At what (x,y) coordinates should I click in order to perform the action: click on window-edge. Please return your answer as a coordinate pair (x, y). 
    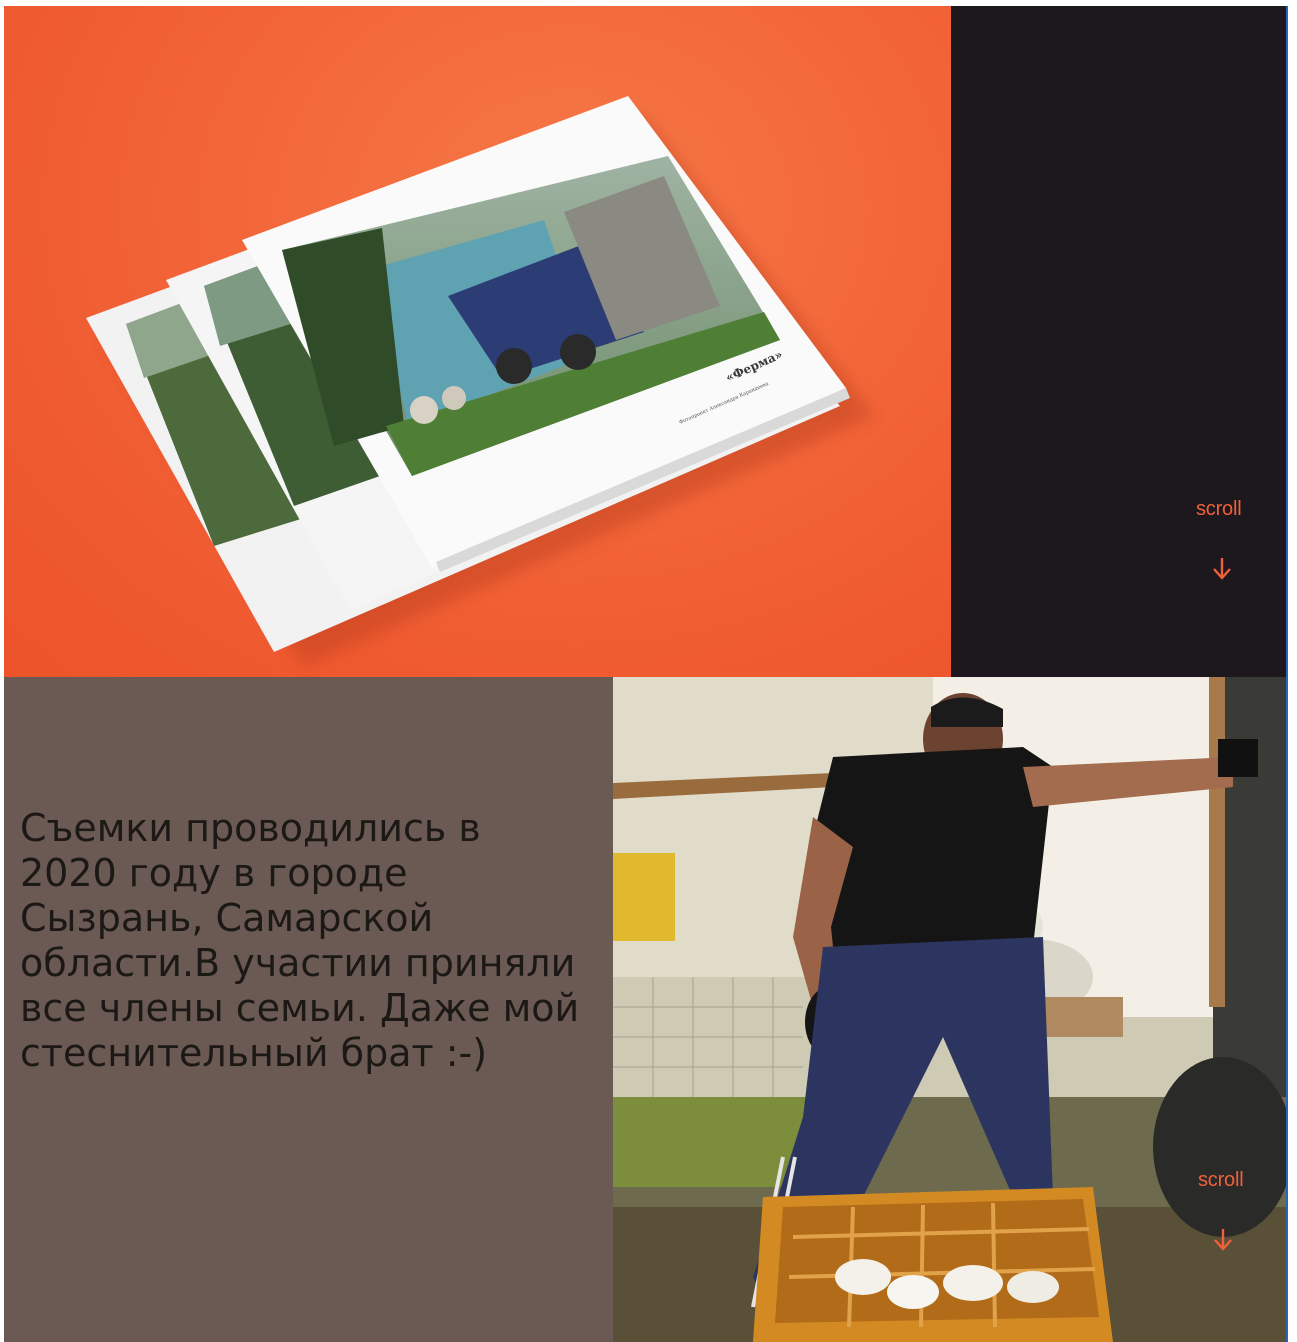
    Looking at the image, I should click on (1287, 674).